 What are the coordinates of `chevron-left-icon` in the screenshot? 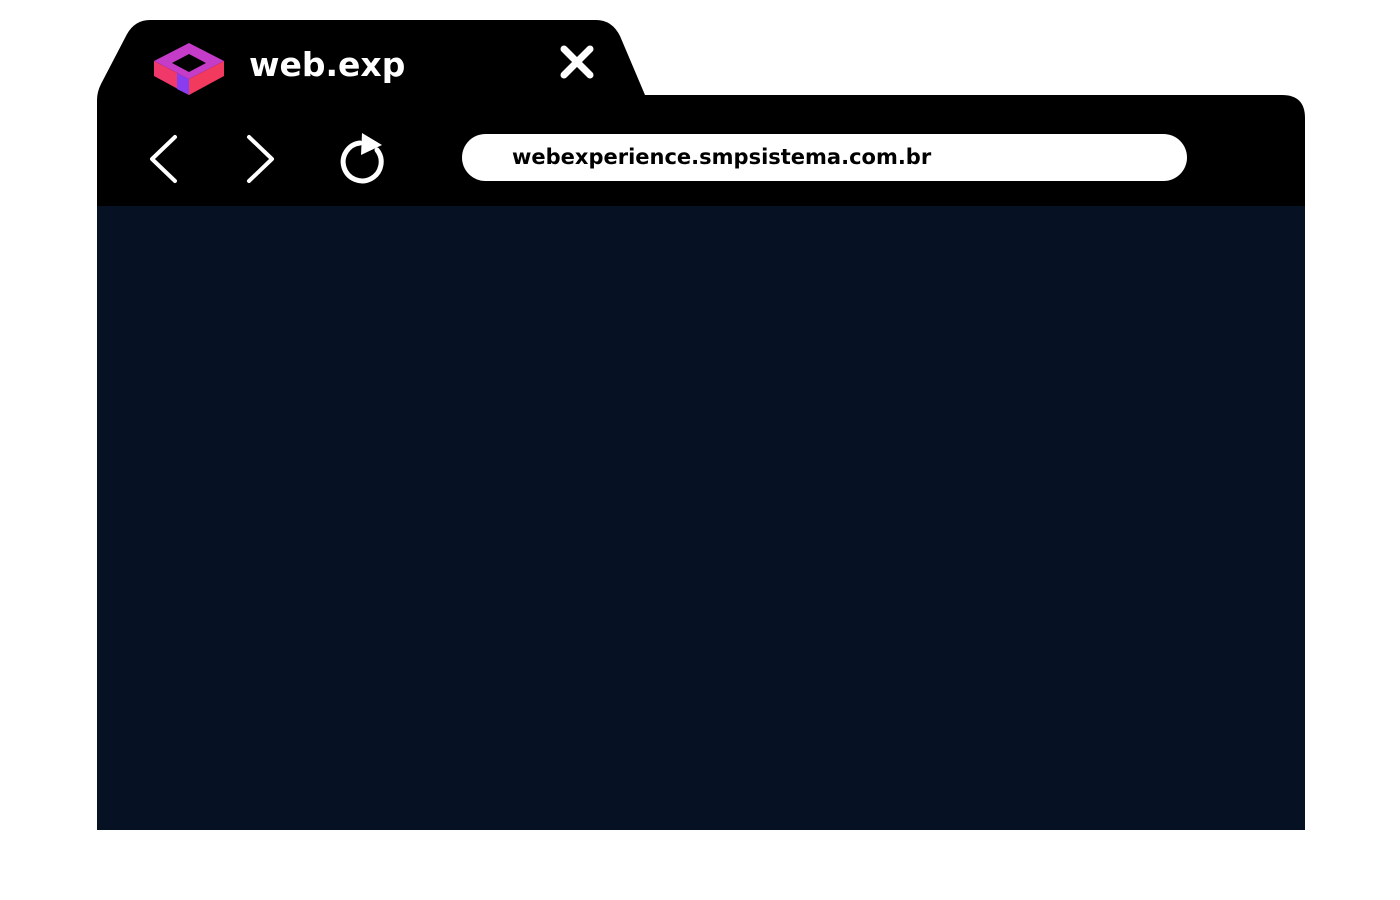 It's located at (163, 159).